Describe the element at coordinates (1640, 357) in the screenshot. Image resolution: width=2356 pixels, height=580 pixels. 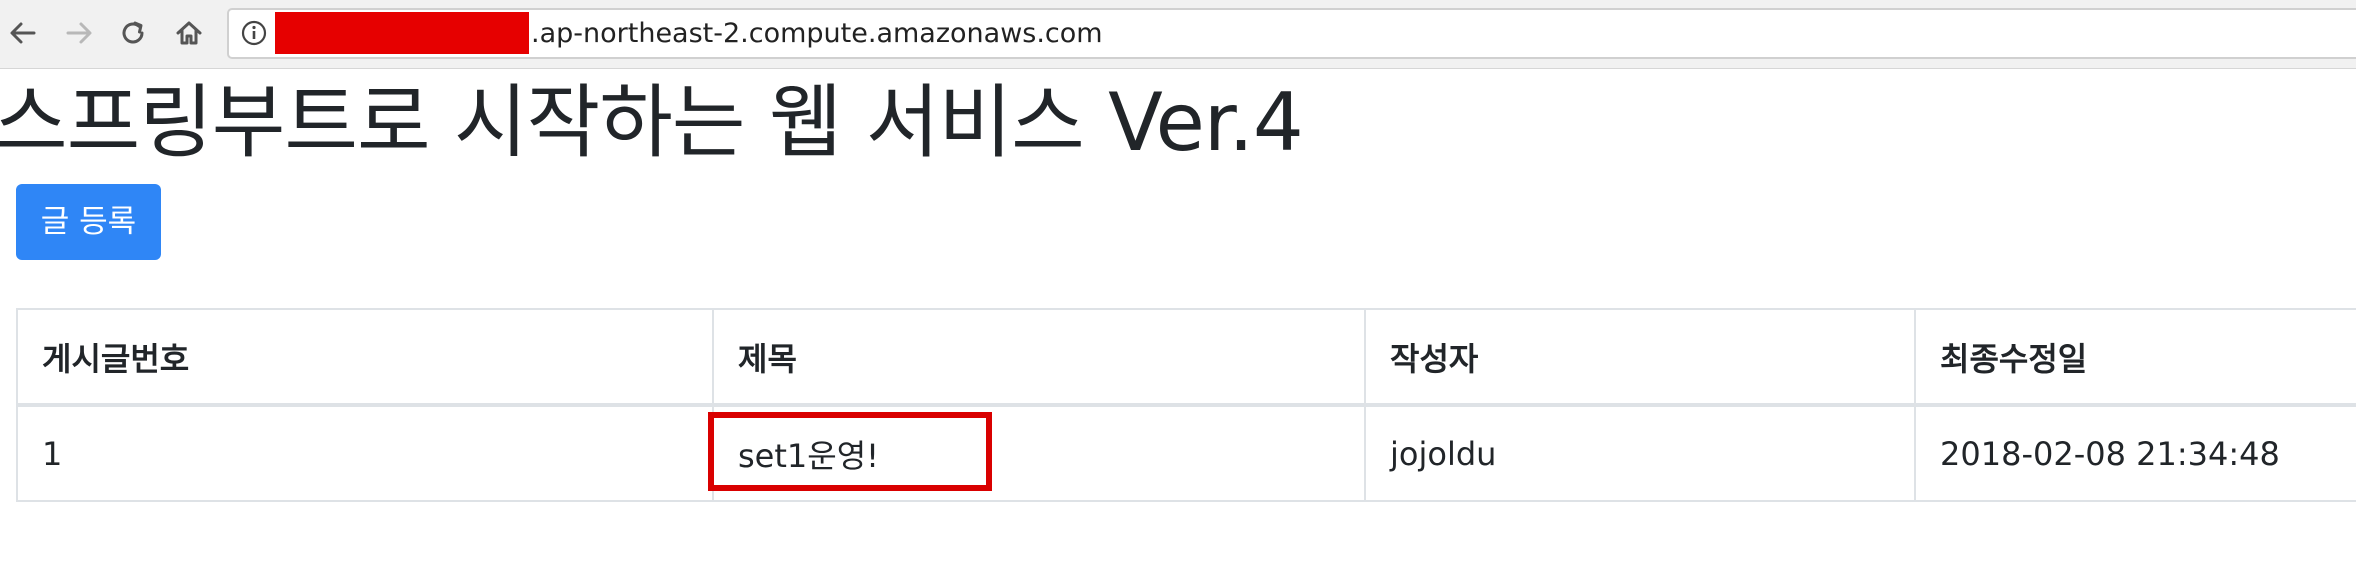
I see `header-author: 작성자` at that location.